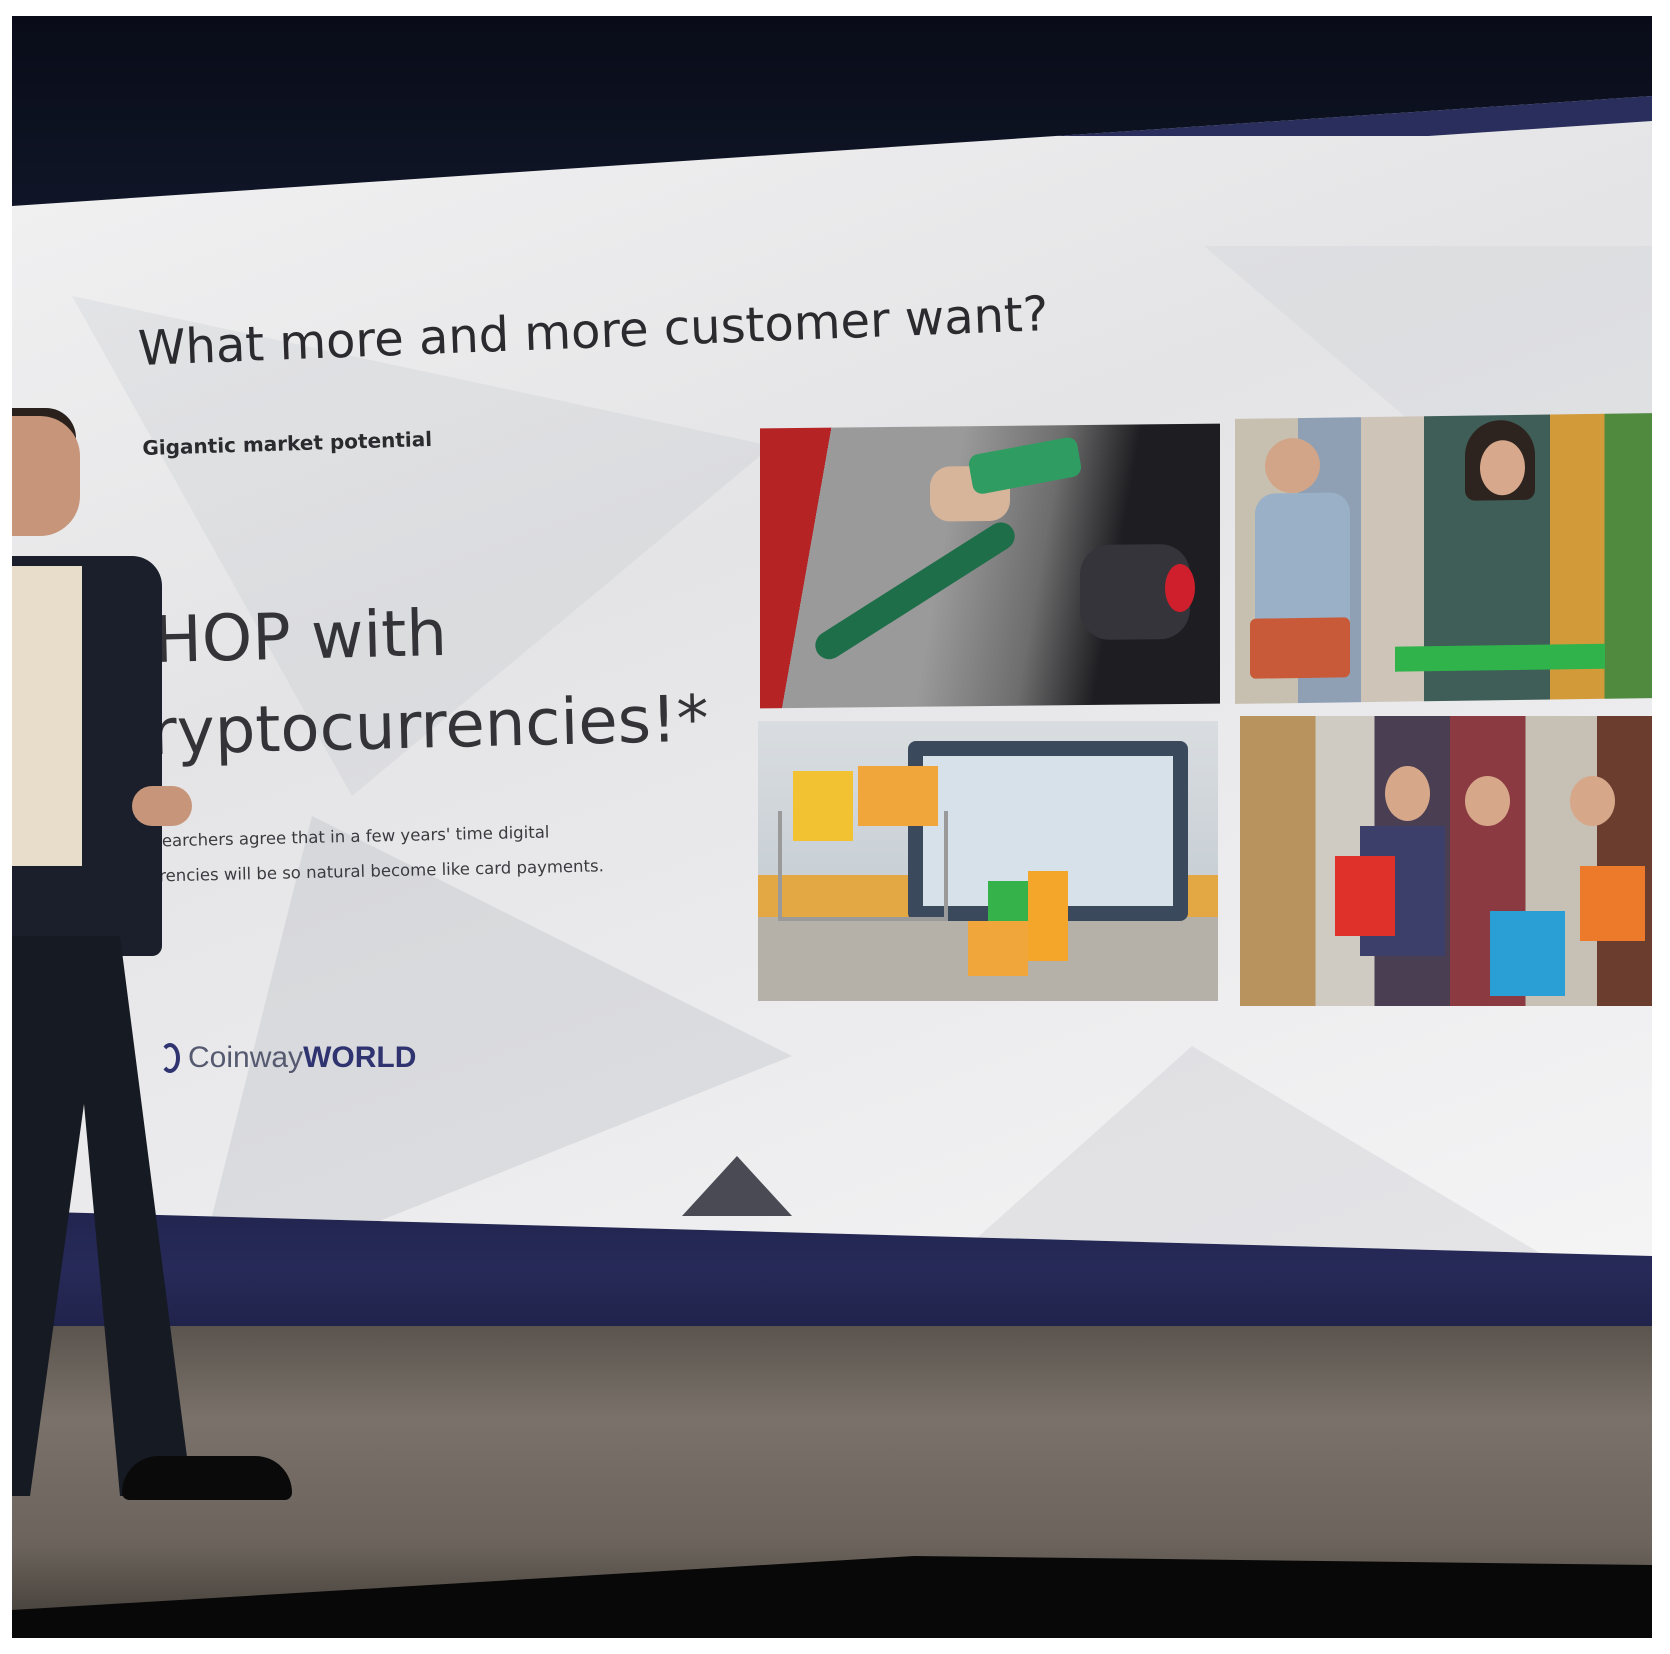 This screenshot has width=1670, height=1654. Describe the element at coordinates (990, 566) in the screenshot. I see `fuel-pump-photo` at that location.